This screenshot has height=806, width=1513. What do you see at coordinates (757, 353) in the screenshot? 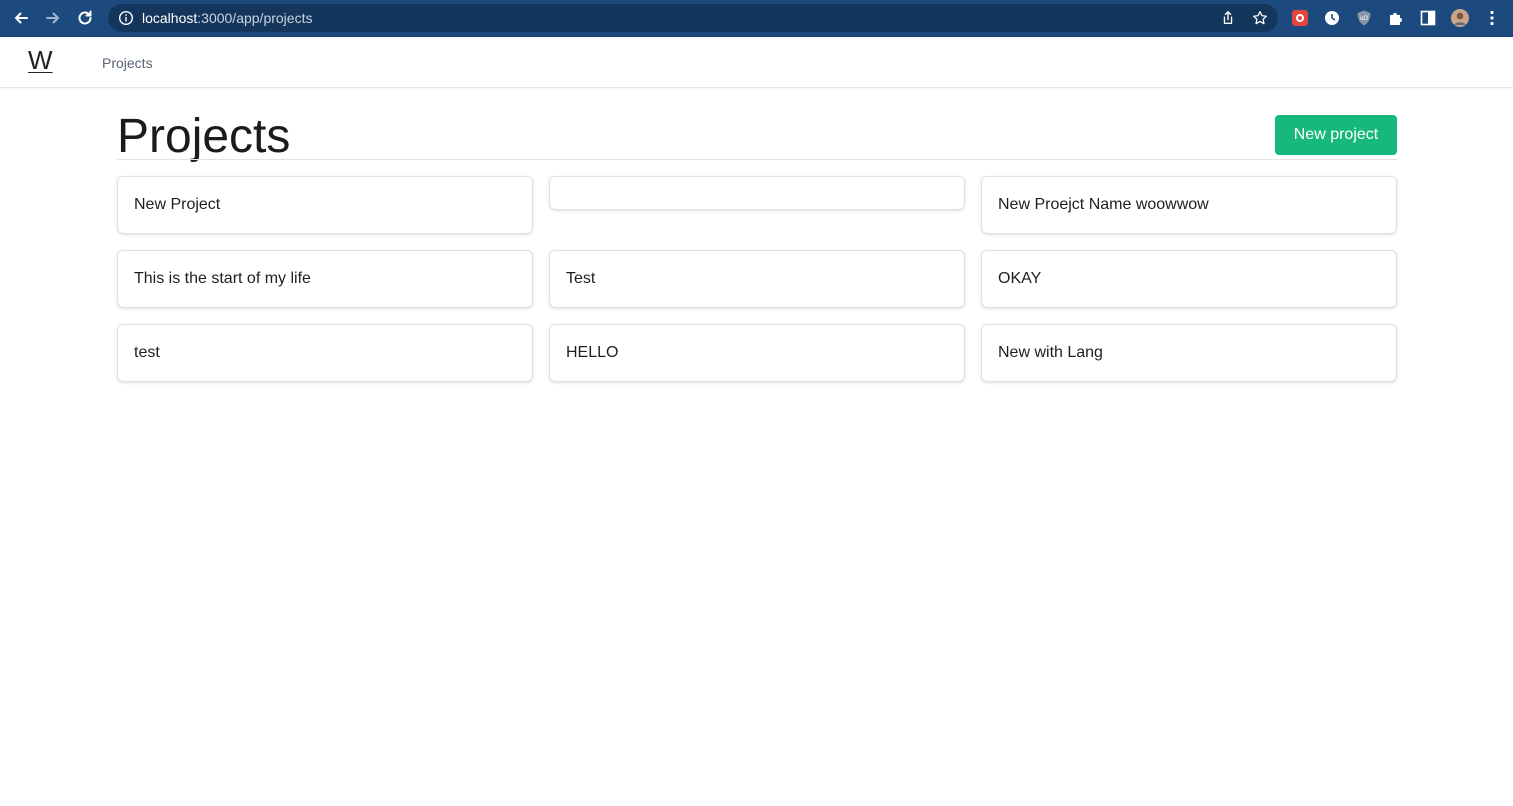
I see `project-card: HELLO` at bounding box center [757, 353].